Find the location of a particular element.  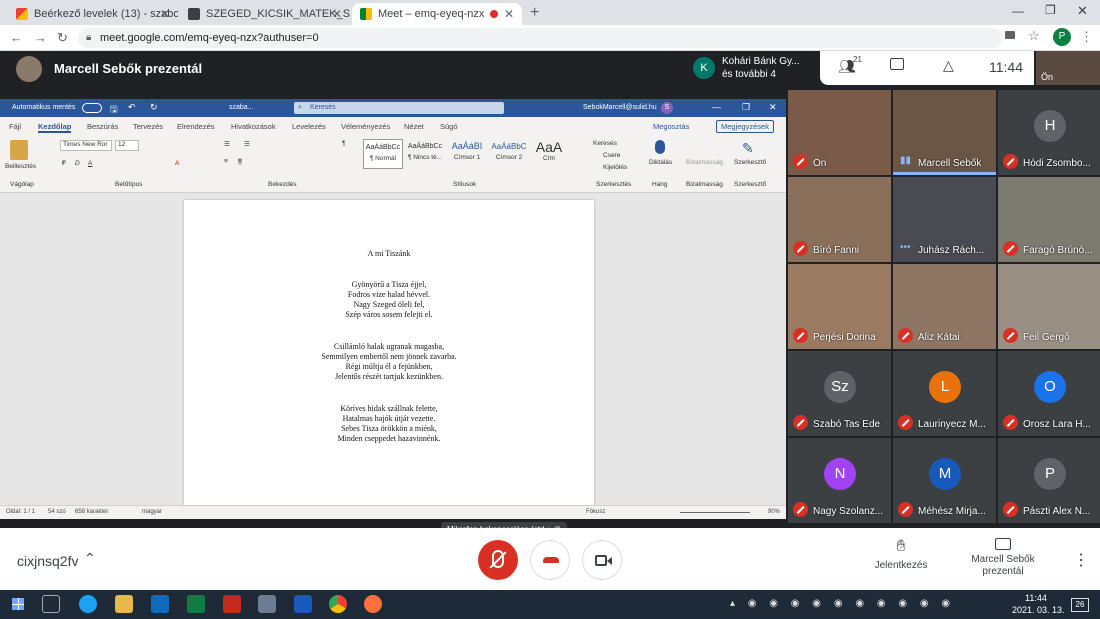

calculator-icon is located at coordinates (267, 604).